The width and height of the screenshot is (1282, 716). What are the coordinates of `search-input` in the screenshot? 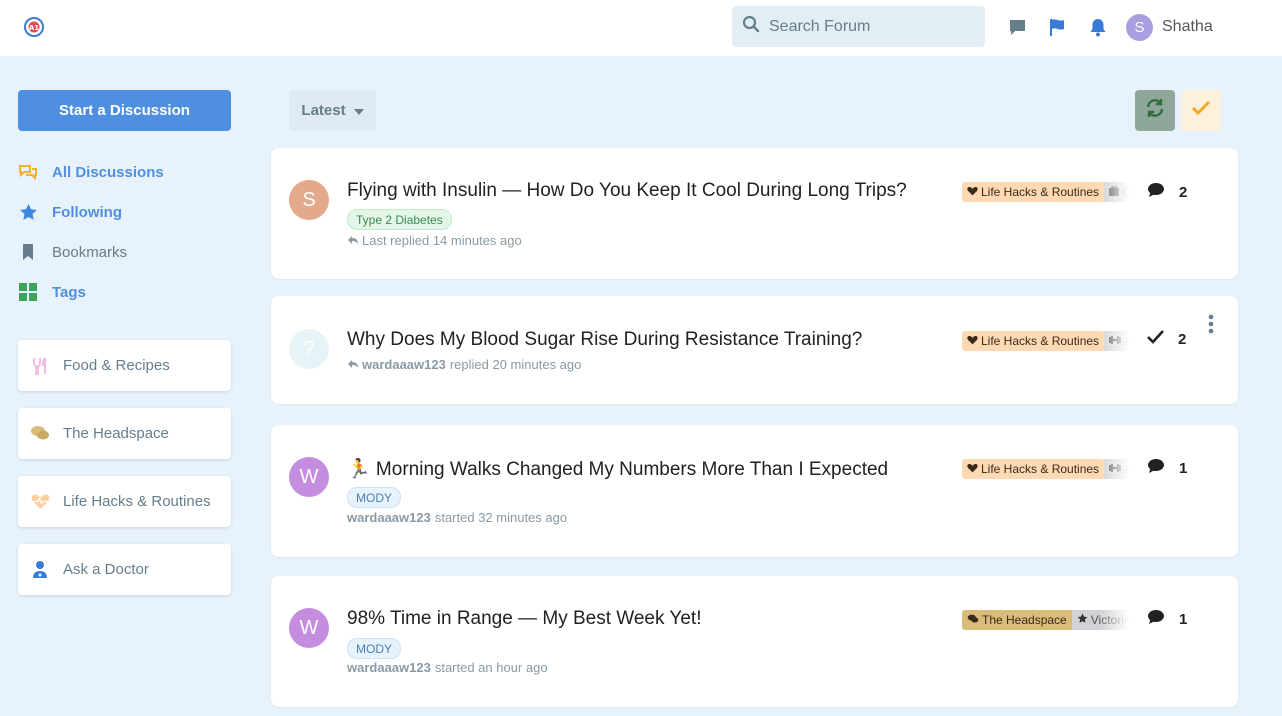 It's located at (869, 26).